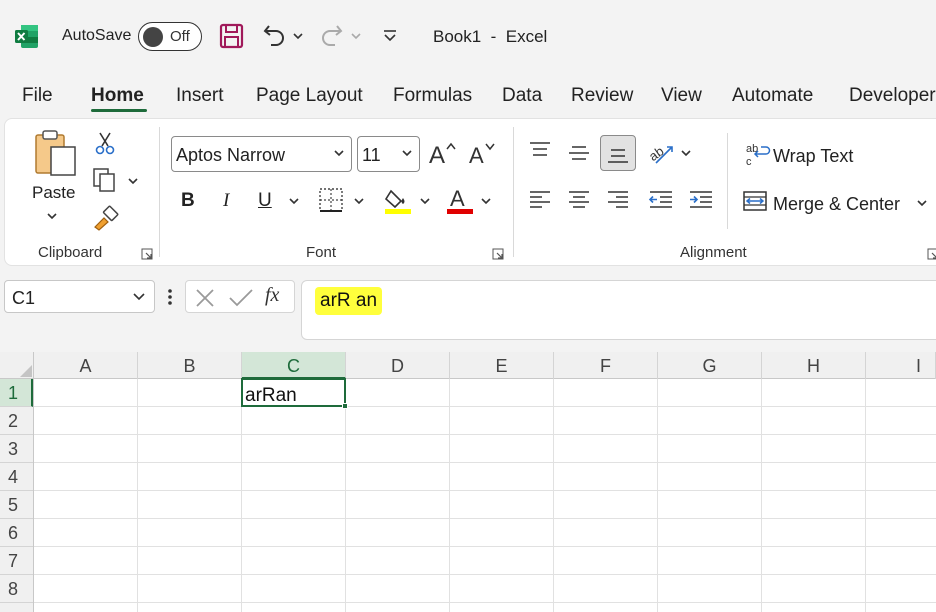 Image resolution: width=936 pixels, height=612 pixels. Describe the element at coordinates (153, 36) in the screenshot. I see `toggle-knob` at that location.